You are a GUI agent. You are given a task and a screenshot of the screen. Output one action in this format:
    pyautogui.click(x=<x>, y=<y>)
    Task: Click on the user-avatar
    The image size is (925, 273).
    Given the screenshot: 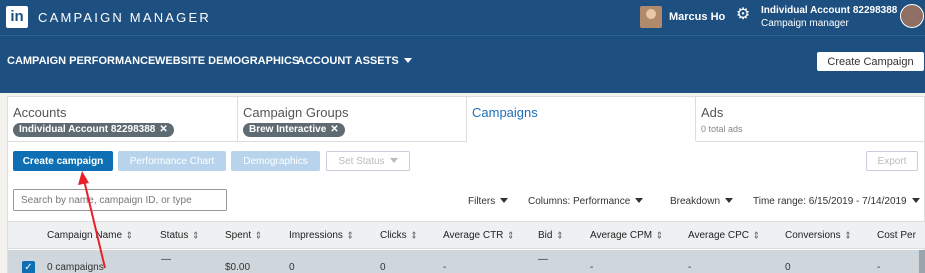 What is the action you would take?
    pyautogui.click(x=651, y=17)
    